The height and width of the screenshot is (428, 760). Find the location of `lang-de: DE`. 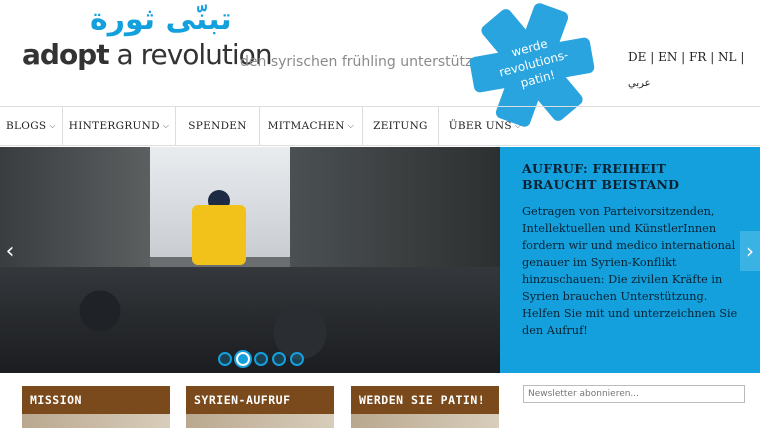

lang-de: DE is located at coordinates (637, 57).